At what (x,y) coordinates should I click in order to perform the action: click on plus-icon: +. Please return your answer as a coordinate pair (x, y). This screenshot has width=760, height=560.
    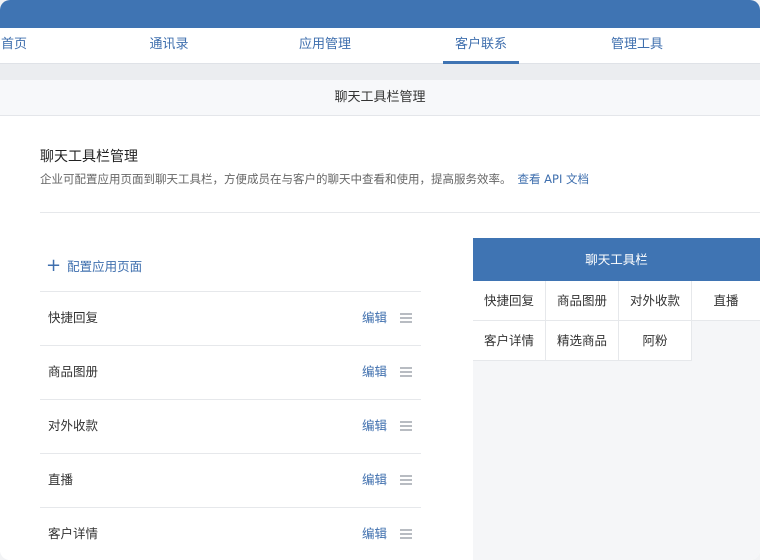
    Looking at the image, I should click on (54, 265).